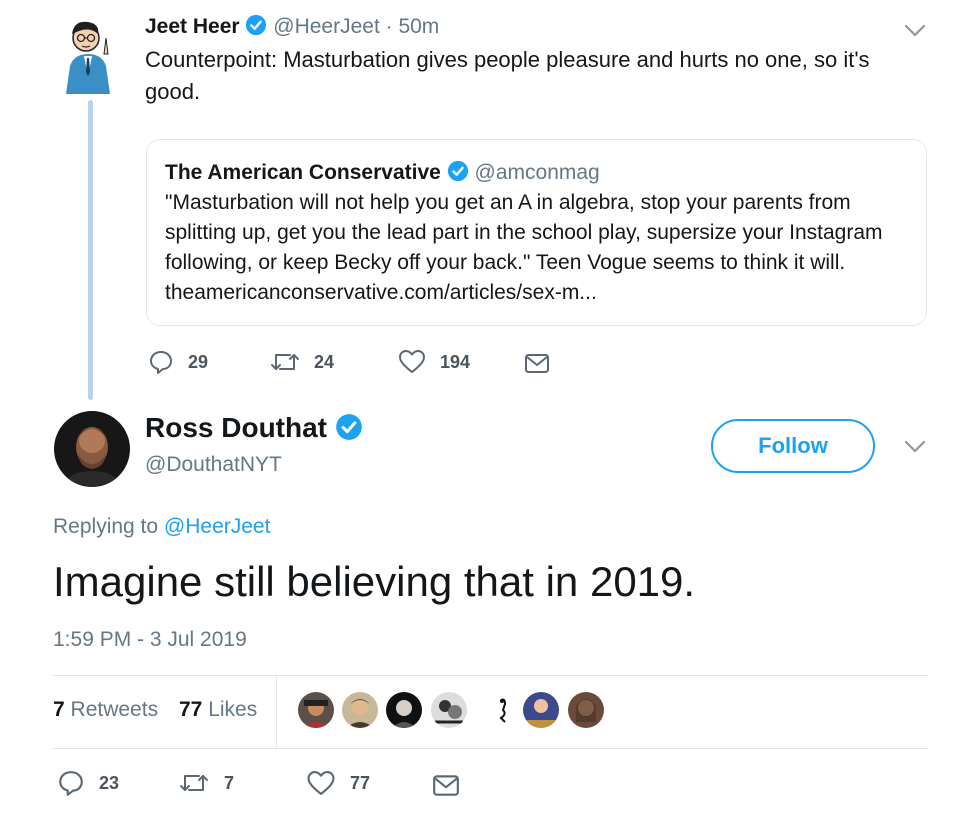  Describe the element at coordinates (178, 362) in the screenshot. I see `parent-reply-button: 29` at that location.